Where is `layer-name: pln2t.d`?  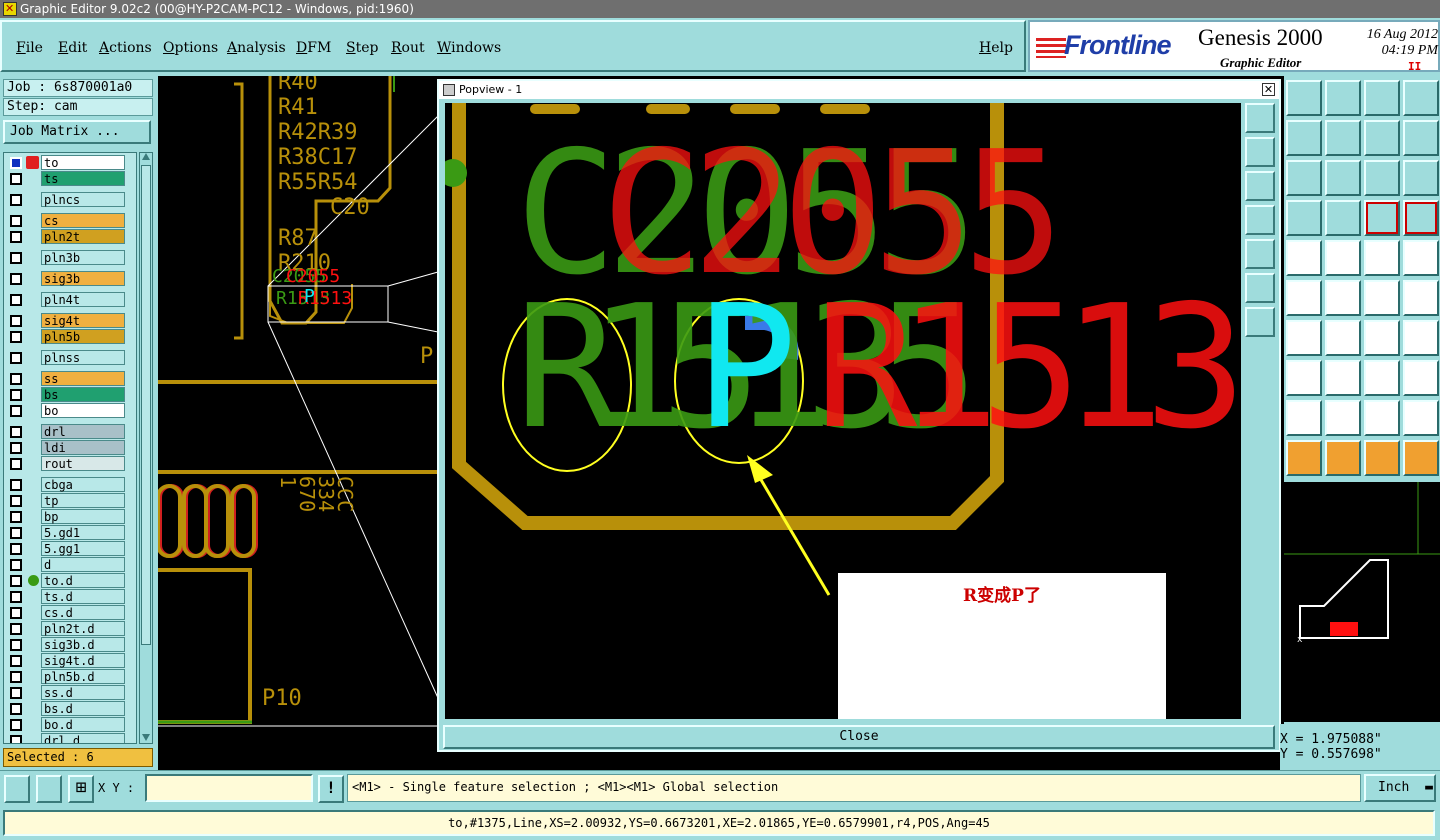 layer-name: pln2t.d is located at coordinates (83, 628).